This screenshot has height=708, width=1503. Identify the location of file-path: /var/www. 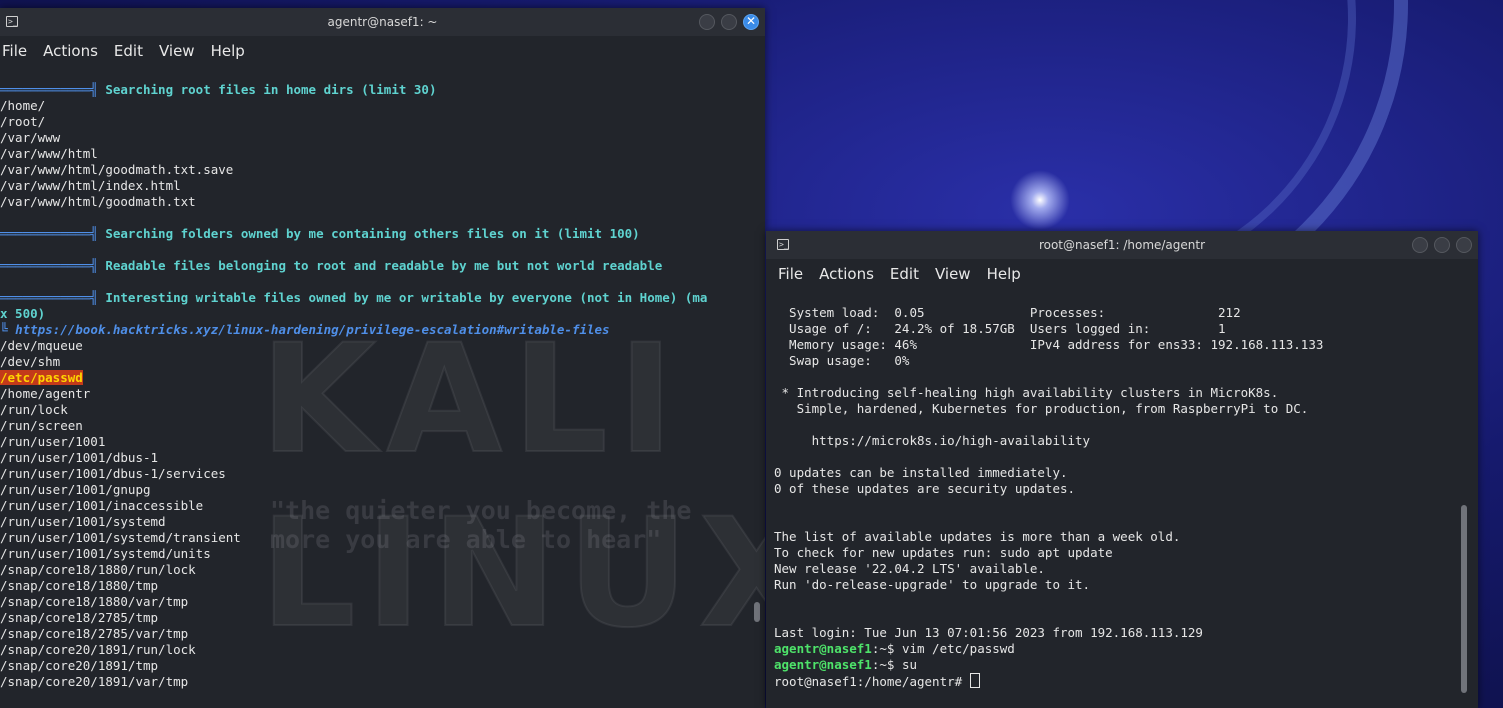
(30, 137).